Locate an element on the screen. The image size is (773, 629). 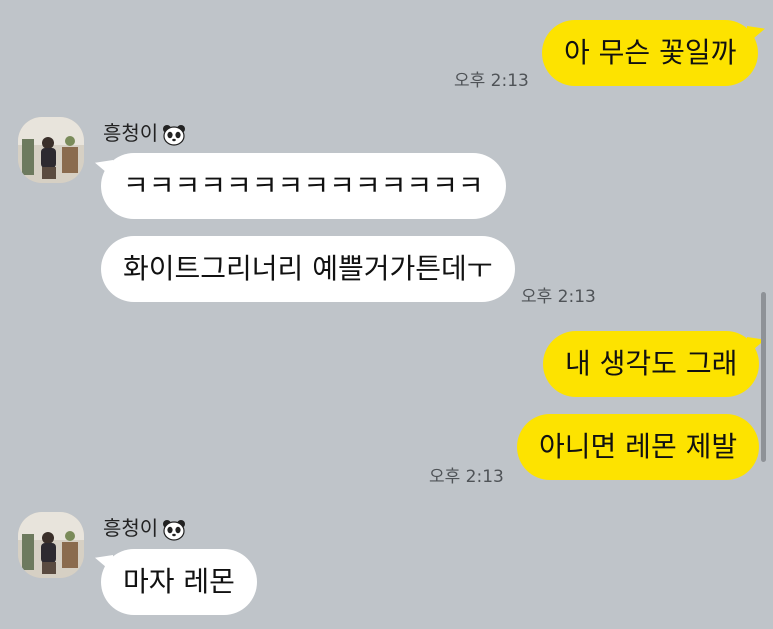
scrollbar is located at coordinates (763, 377).